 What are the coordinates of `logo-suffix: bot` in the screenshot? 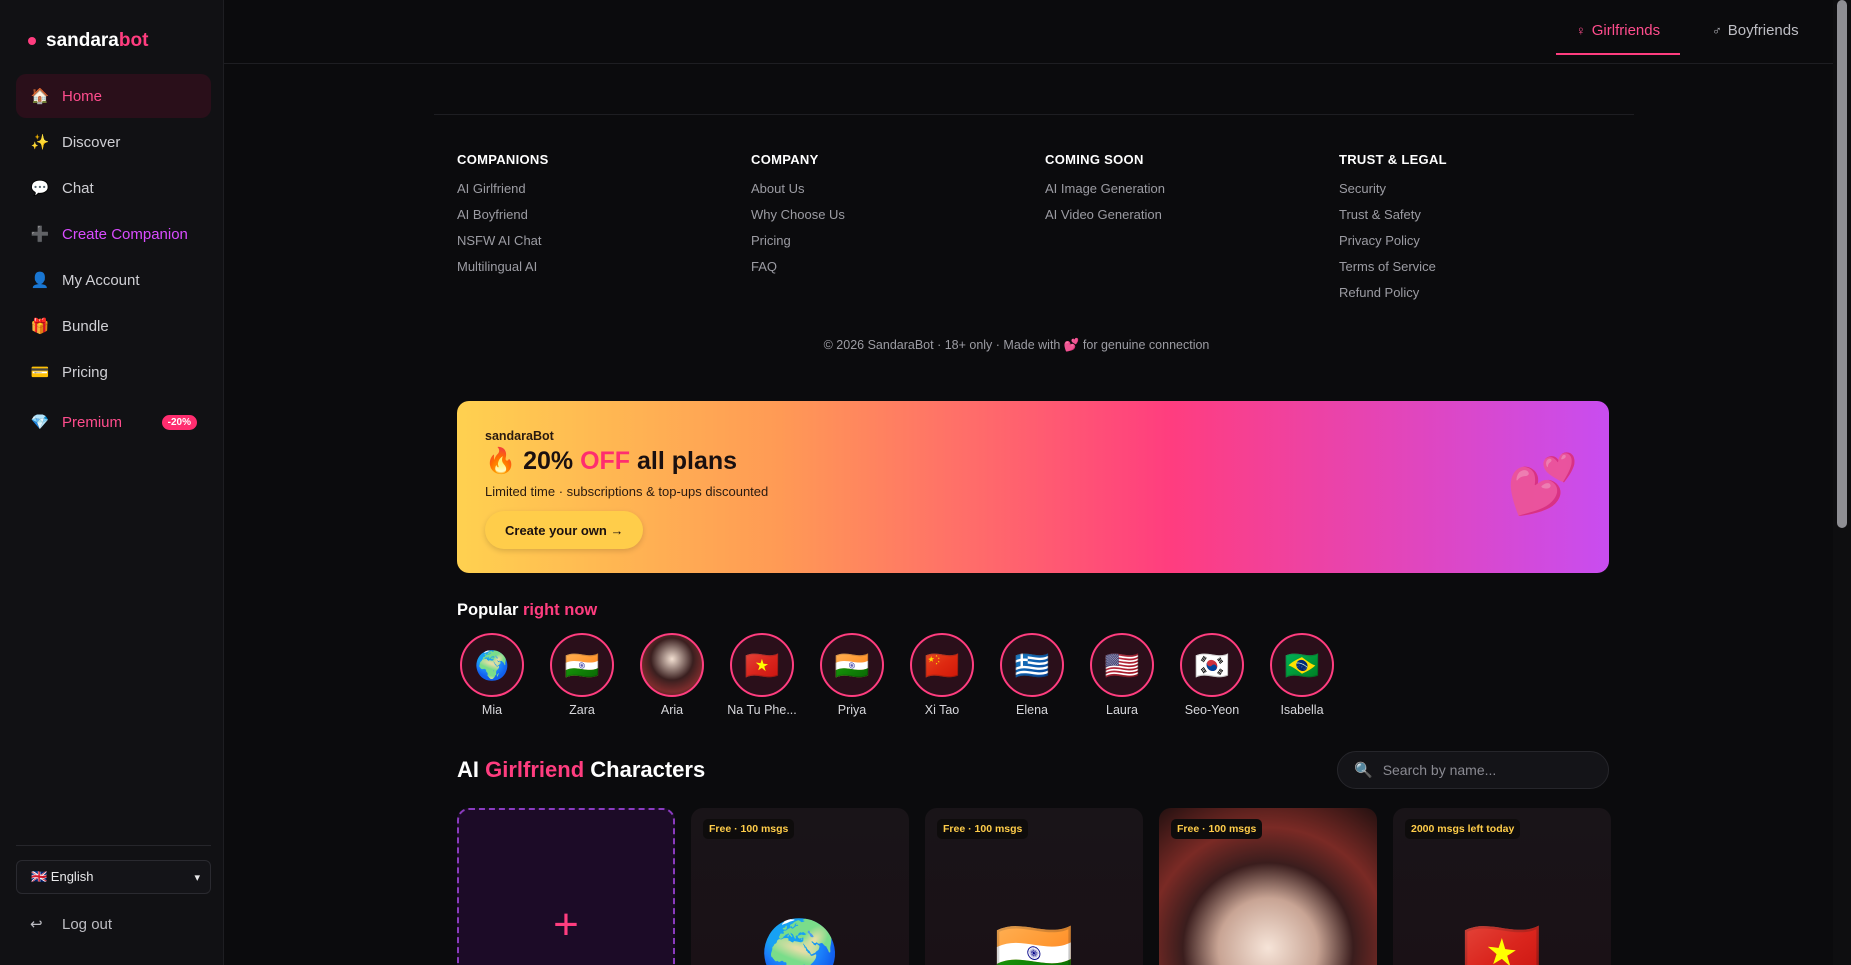 It's located at (133, 40).